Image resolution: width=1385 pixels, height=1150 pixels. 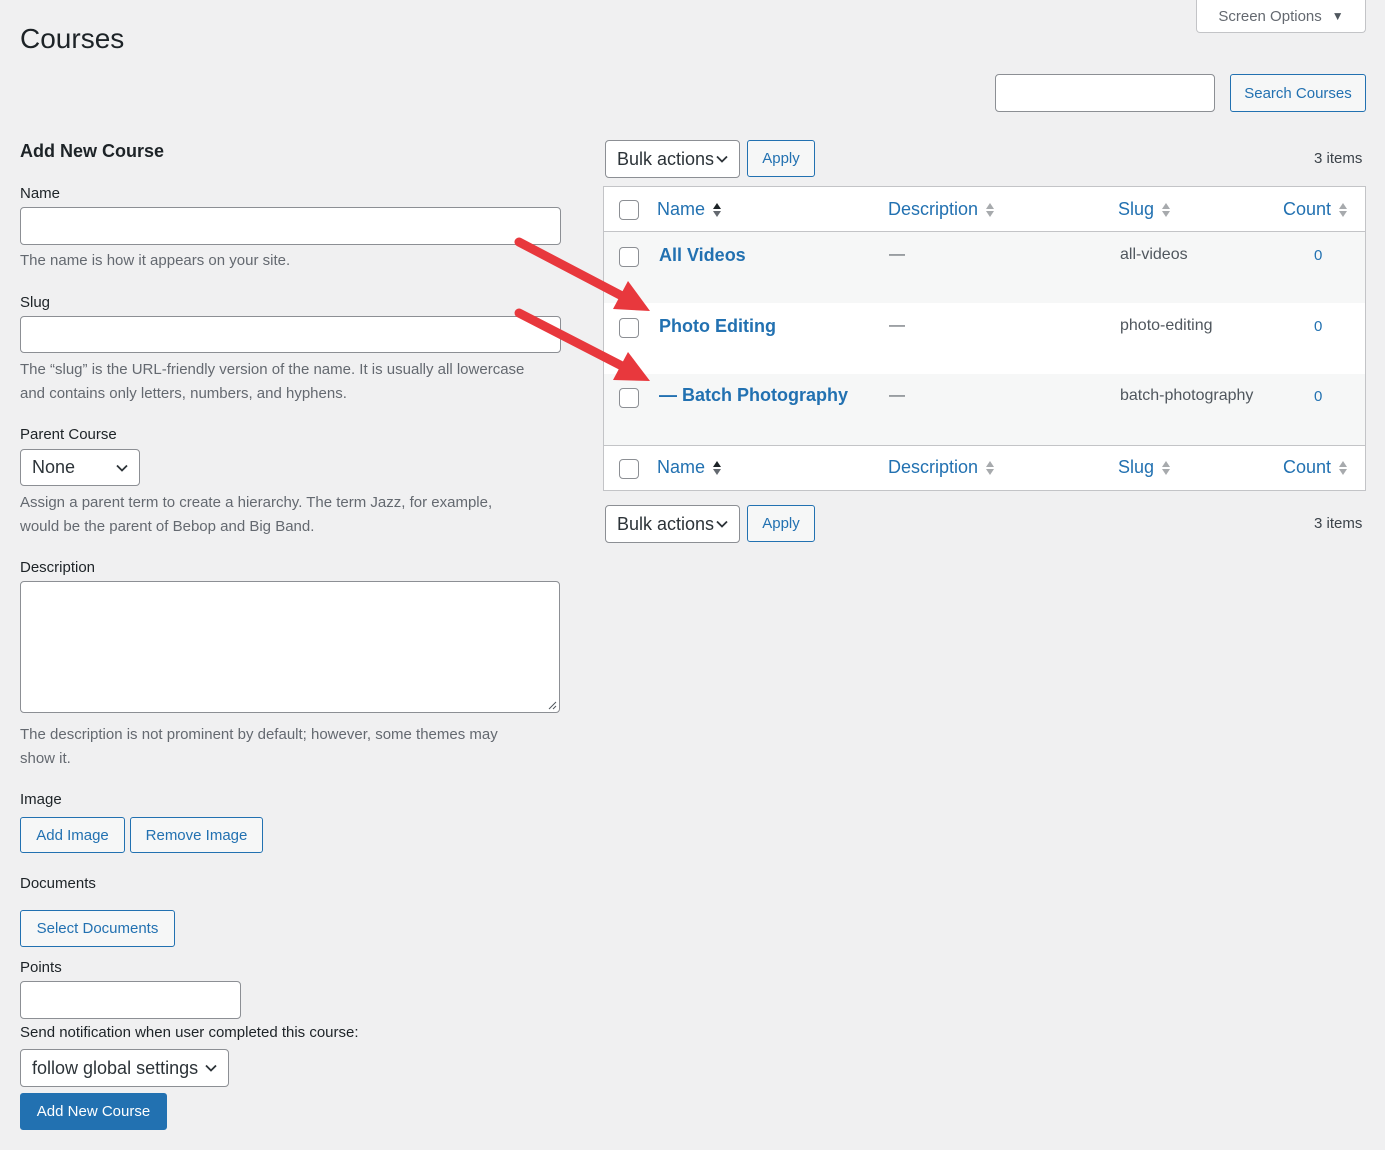 I want to click on column-footer-count: Count, so click(x=1316, y=467).